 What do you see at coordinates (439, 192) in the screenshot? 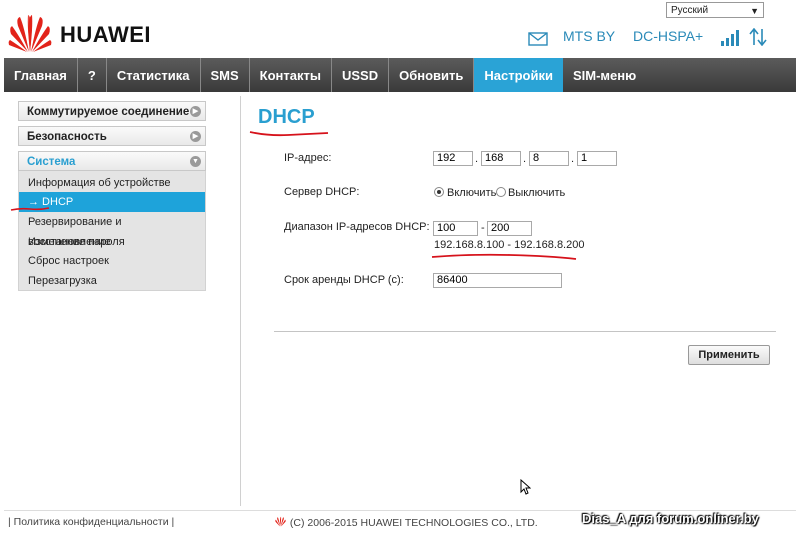
I see `dhcp-enable-radio` at bounding box center [439, 192].